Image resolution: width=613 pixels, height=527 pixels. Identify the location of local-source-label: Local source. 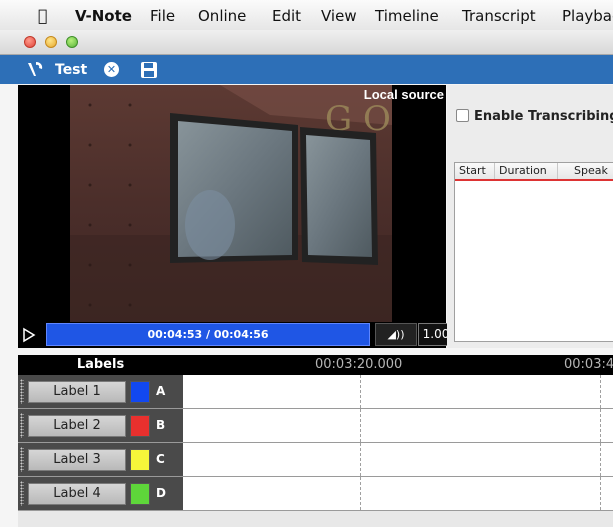
(403, 94).